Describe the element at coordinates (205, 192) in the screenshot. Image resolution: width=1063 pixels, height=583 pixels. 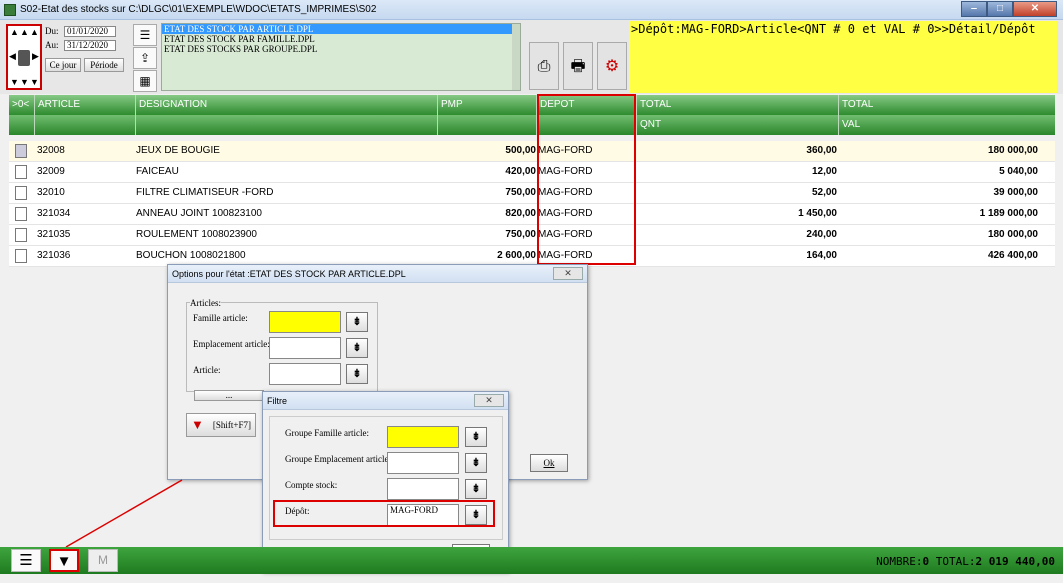
I see `cell-designation: FILTRE CLIMATISEUR -FORD` at that location.